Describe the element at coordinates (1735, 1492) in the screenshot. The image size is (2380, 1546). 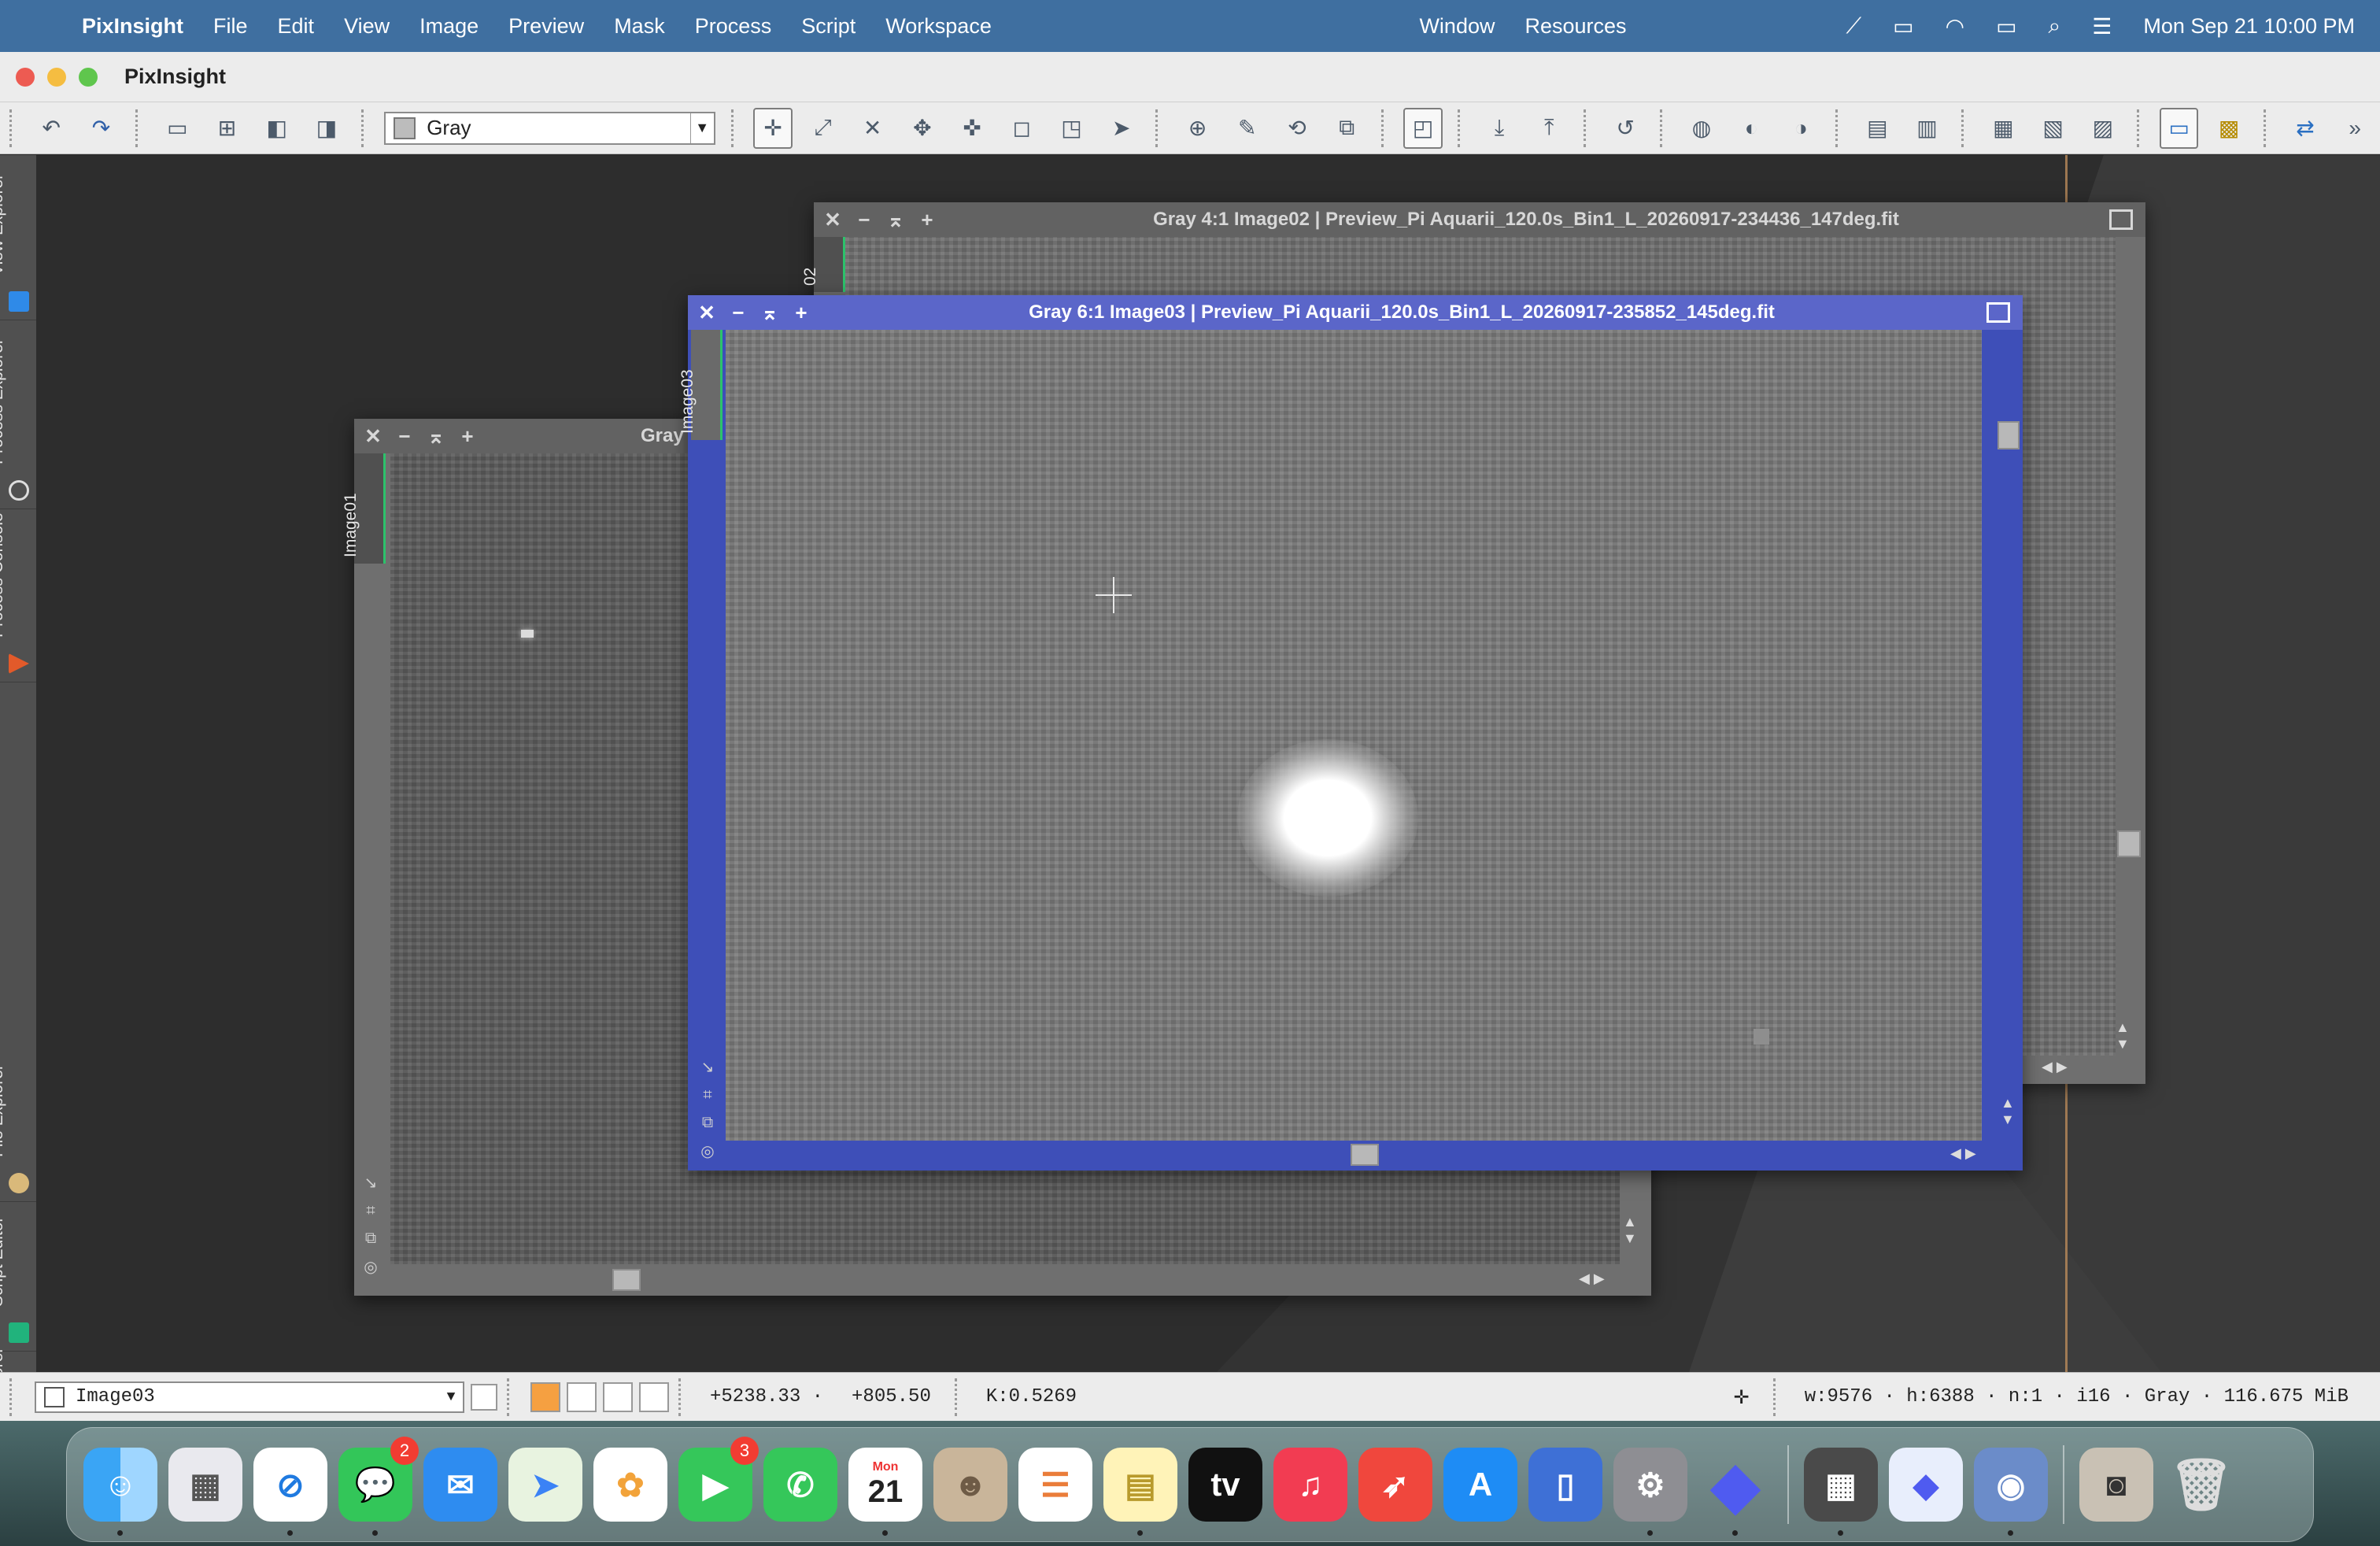
I see `pixinsight-icon: ◆` at that location.